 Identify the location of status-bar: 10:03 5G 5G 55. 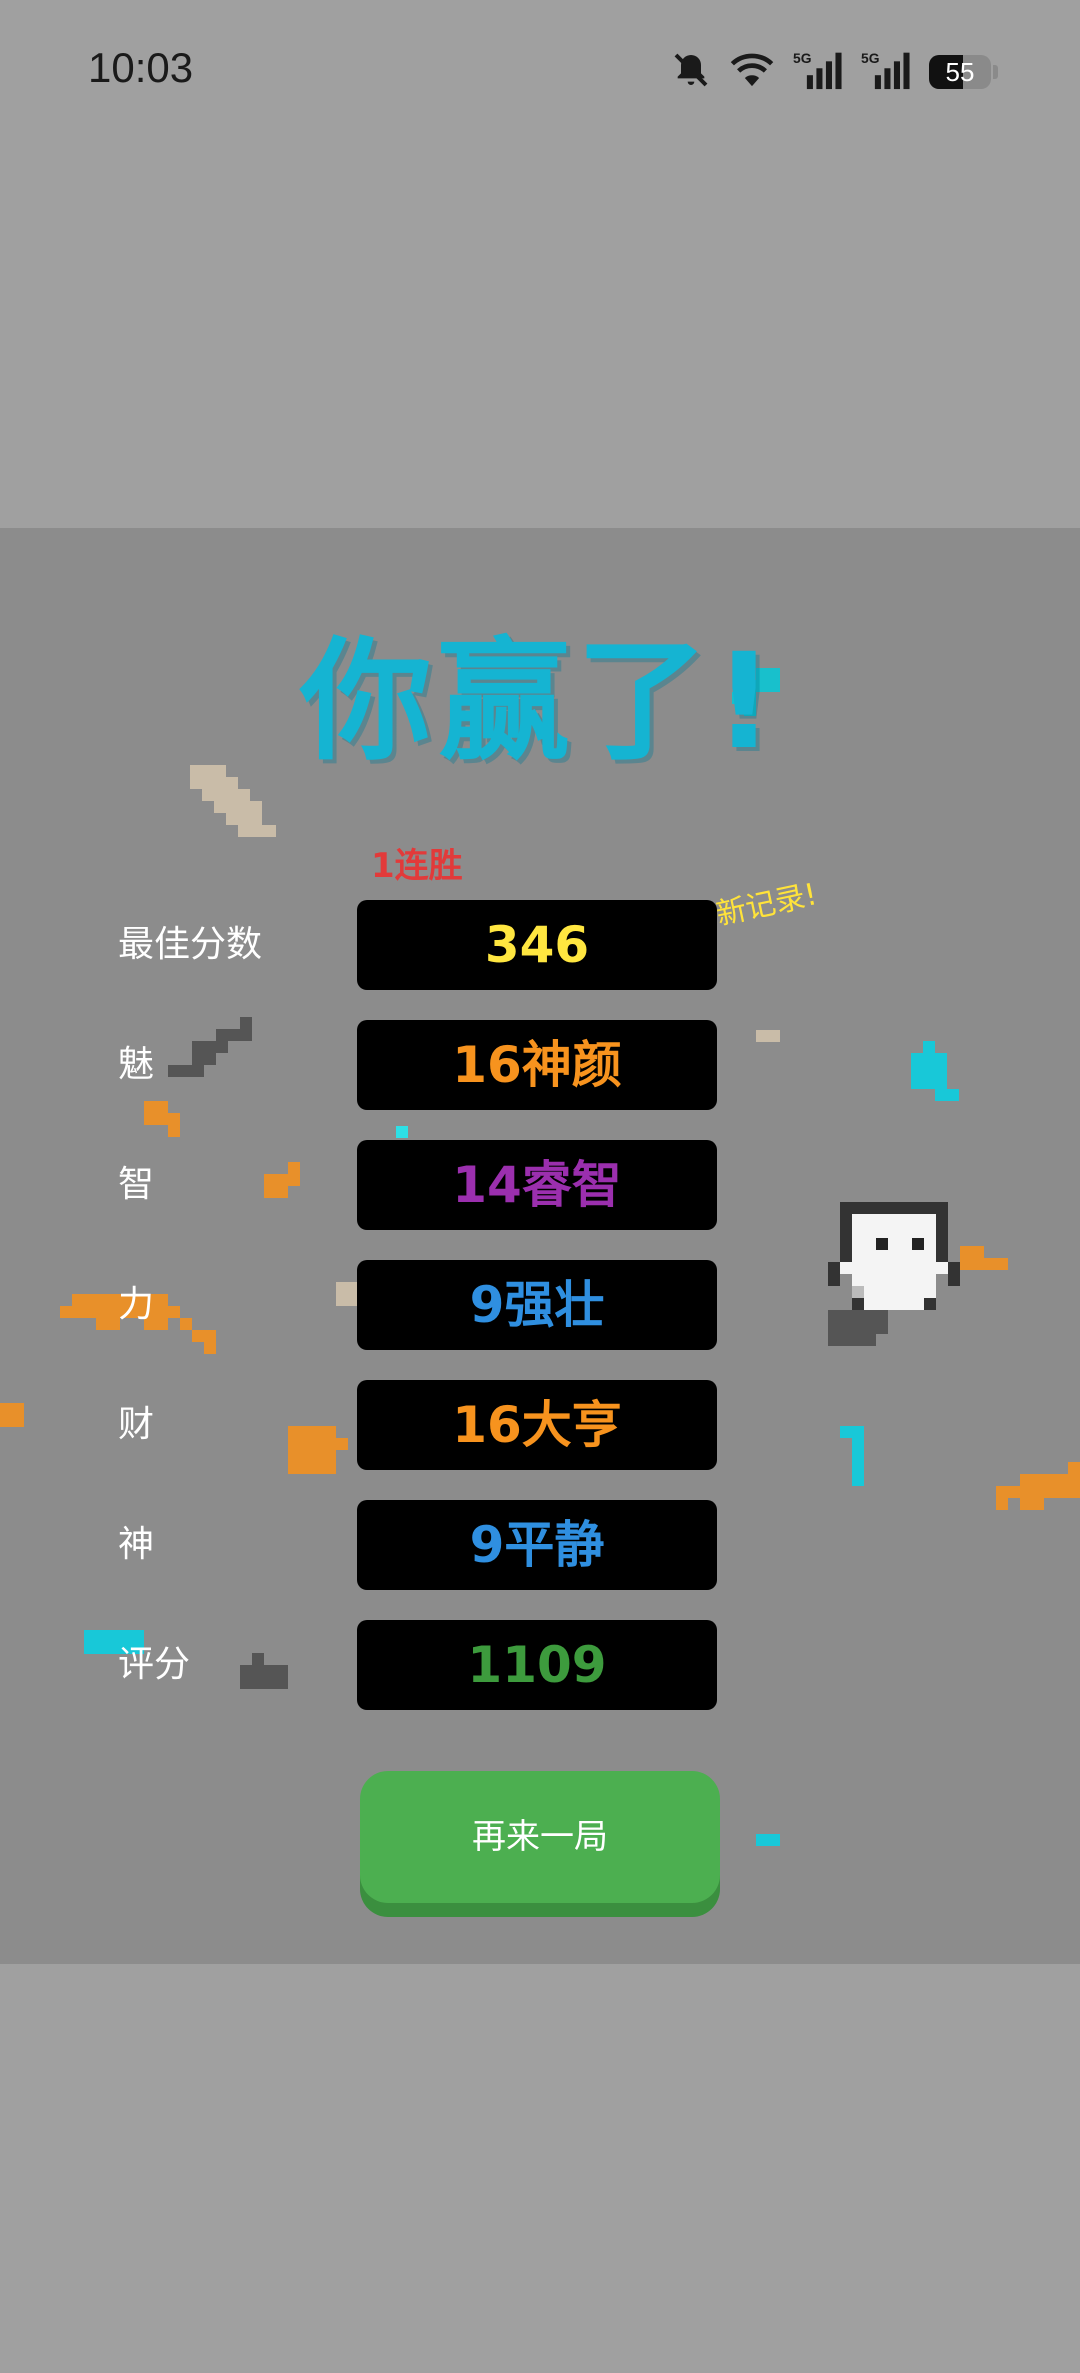
(540, 70).